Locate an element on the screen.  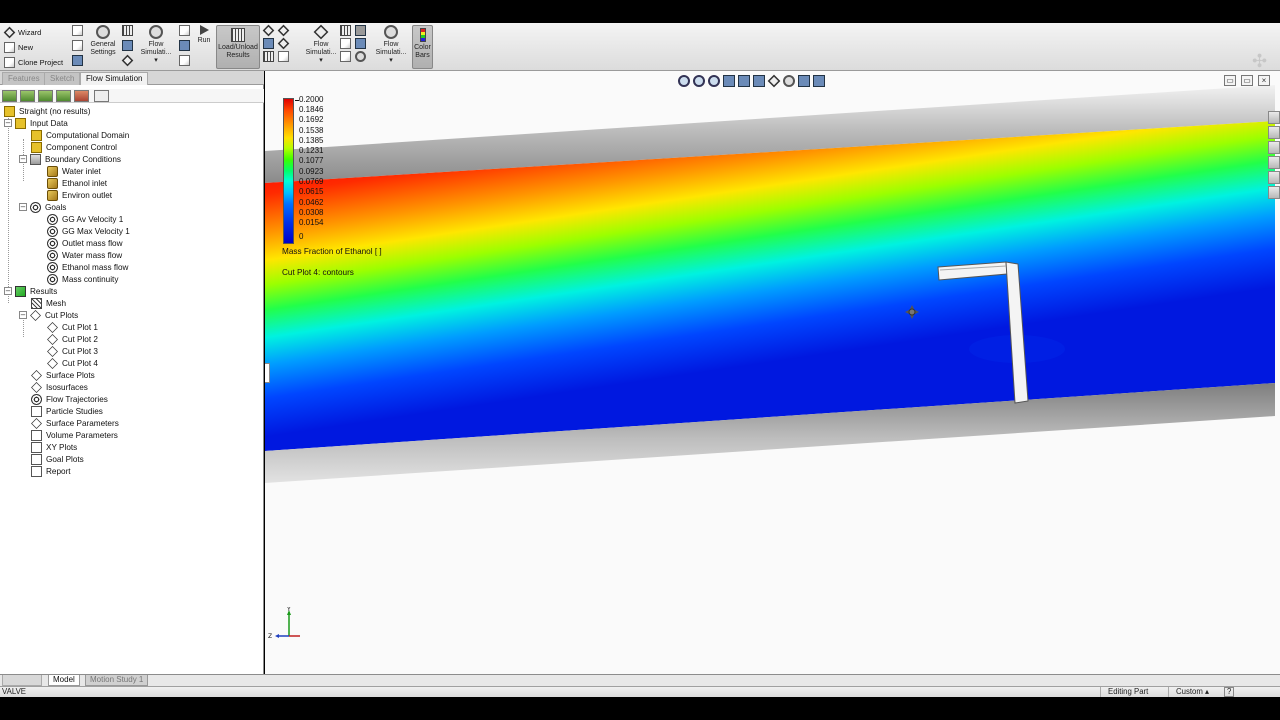
trajectory-tool-icon is located at coordinates (283, 43).